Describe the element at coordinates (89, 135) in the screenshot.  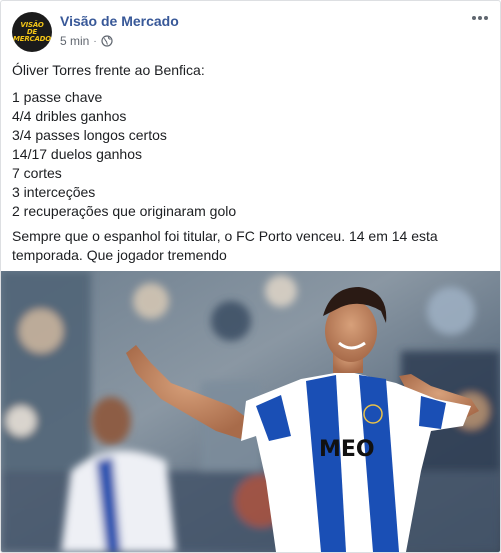
I see `stat-line: 3/4 passes longos certos` at that location.